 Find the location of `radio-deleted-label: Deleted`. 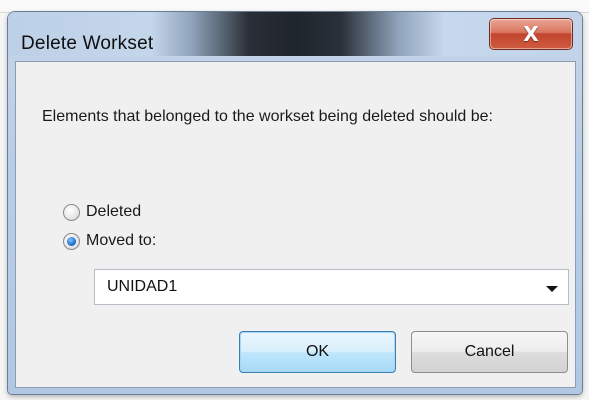

radio-deleted-label: Deleted is located at coordinates (114, 211).